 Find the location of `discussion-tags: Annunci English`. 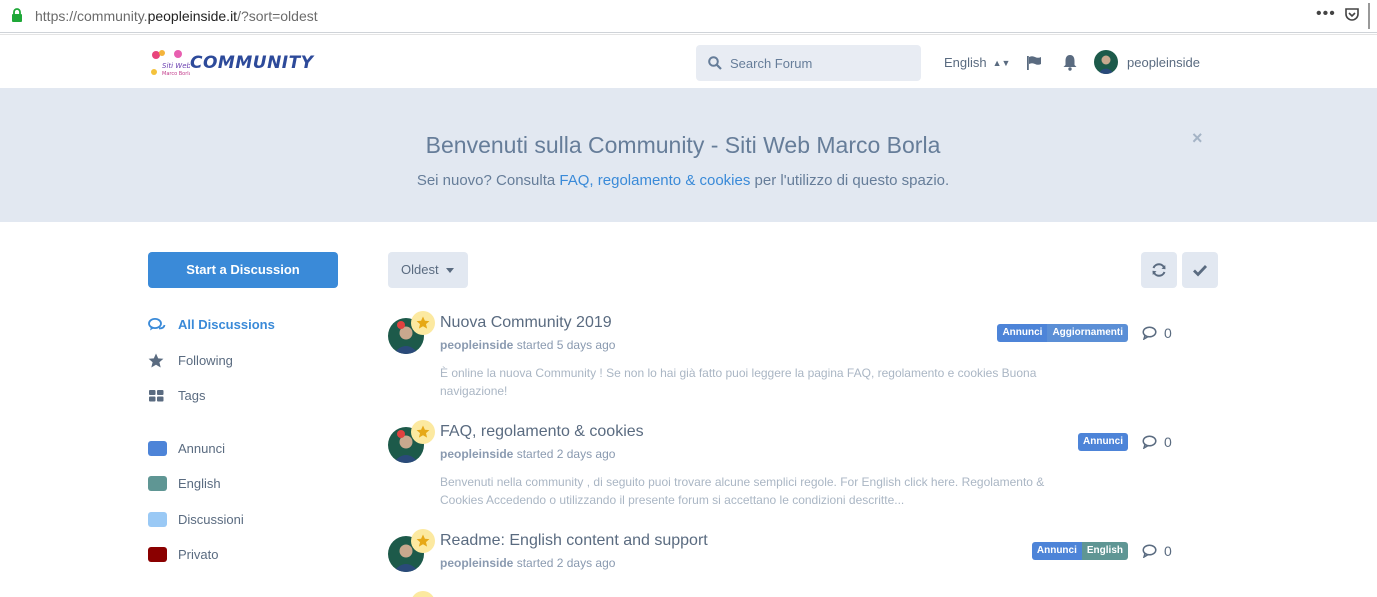

discussion-tags: Annunci English is located at coordinates (1079, 551).